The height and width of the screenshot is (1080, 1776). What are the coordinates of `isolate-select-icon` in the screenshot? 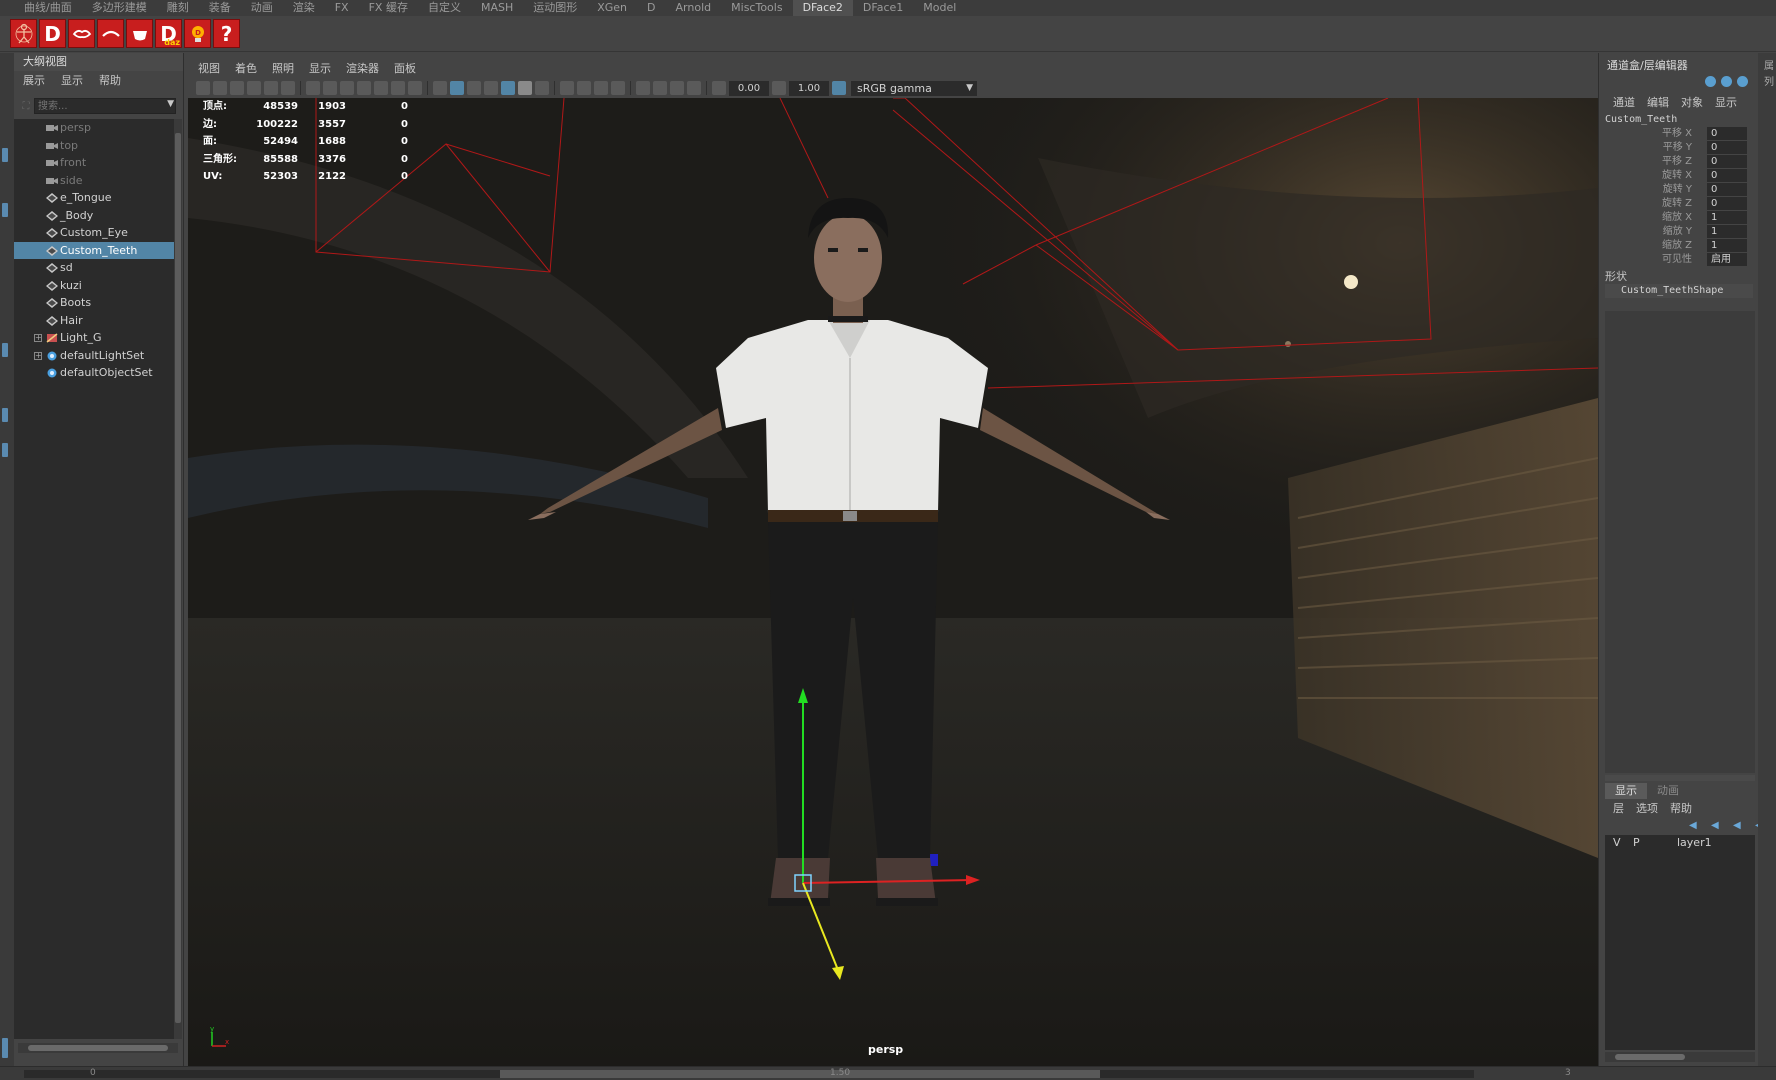 It's located at (643, 88).